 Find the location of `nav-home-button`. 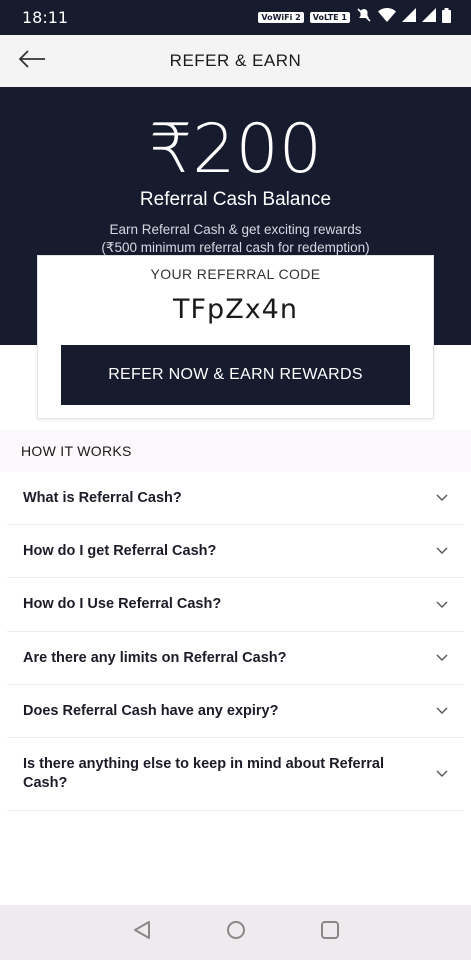

nav-home-button is located at coordinates (236, 932).